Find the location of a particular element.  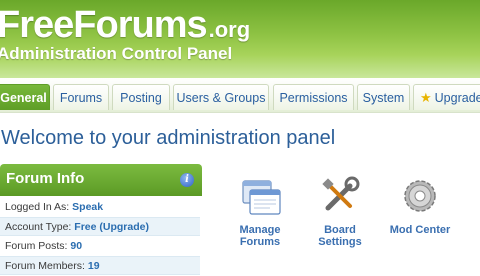

info-row-logged-in: Logged In As: Speak is located at coordinates (100, 207).